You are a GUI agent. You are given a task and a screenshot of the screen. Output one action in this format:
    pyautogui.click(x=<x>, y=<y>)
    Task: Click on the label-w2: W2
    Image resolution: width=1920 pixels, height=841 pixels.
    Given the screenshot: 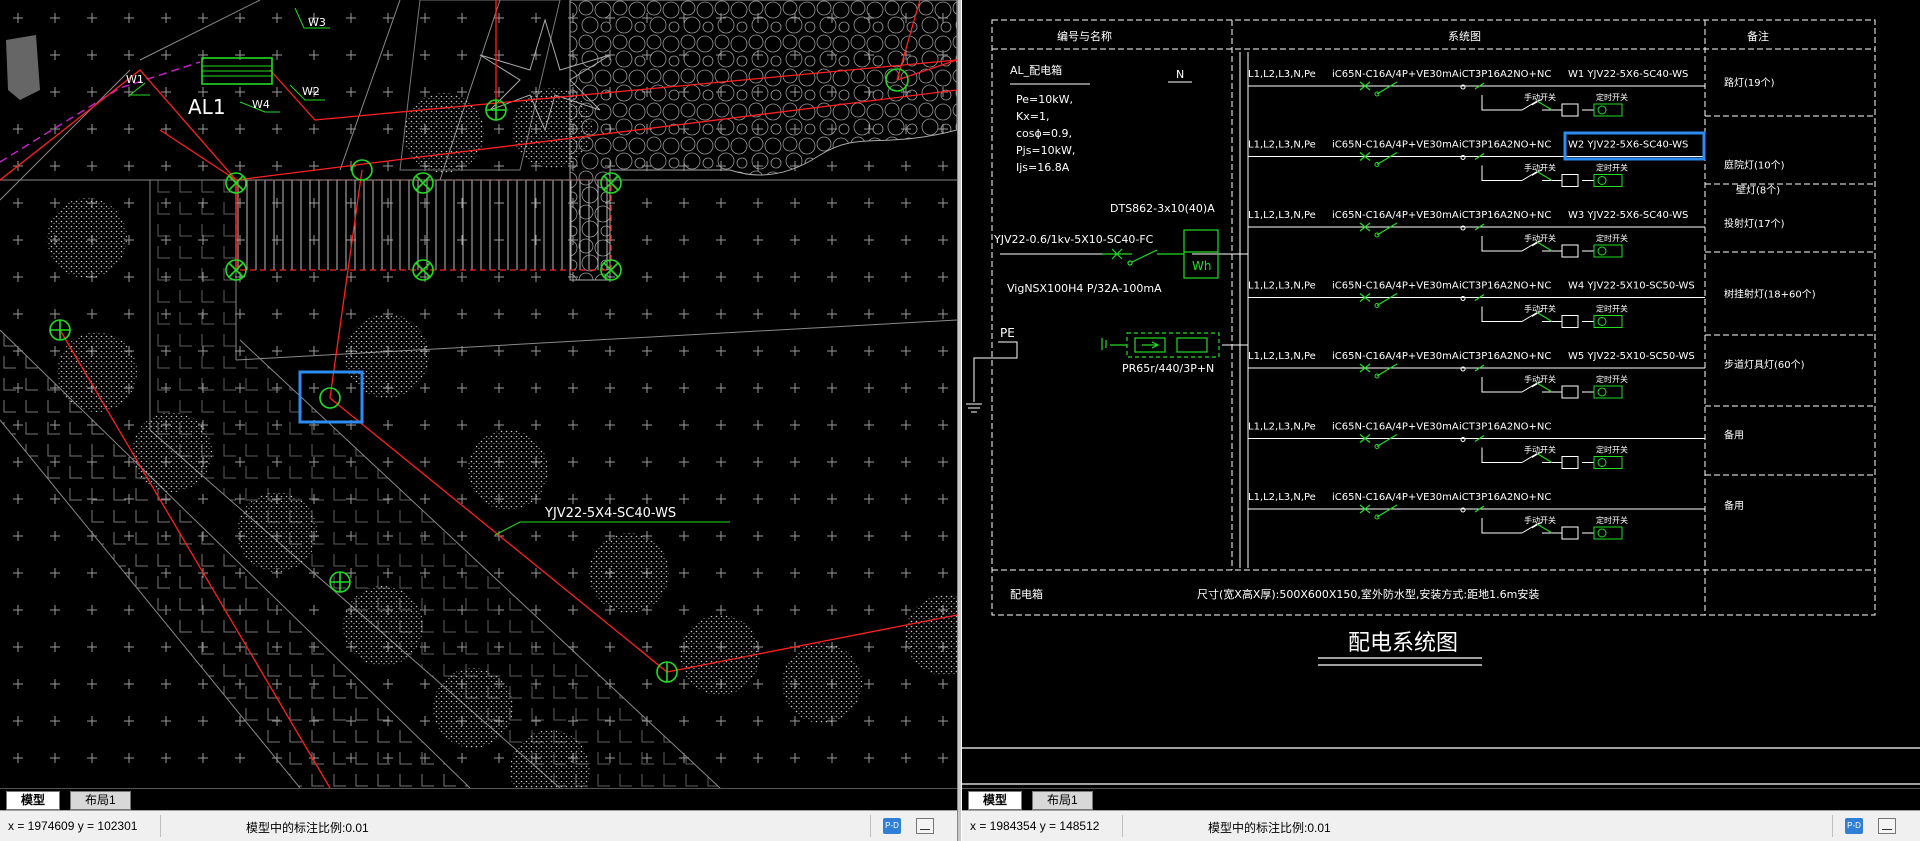 What is the action you would take?
    pyautogui.click(x=311, y=91)
    